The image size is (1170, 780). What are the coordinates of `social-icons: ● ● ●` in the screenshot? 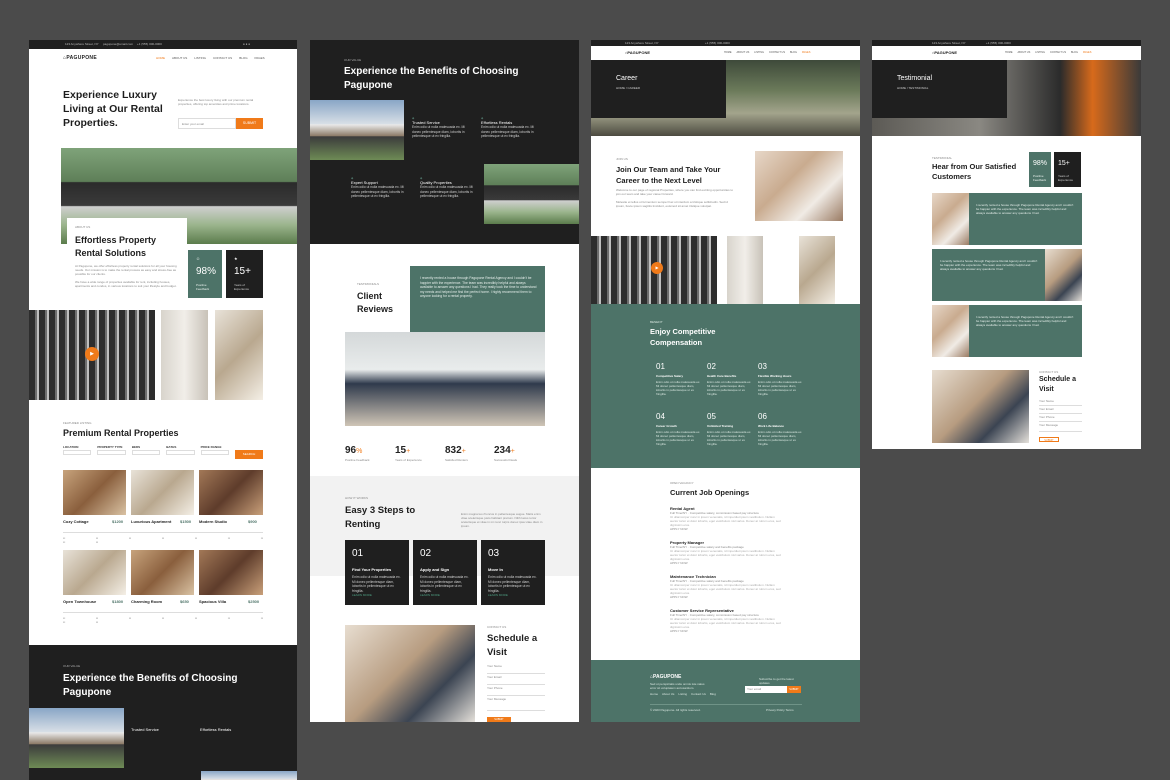 It's located at (246, 44).